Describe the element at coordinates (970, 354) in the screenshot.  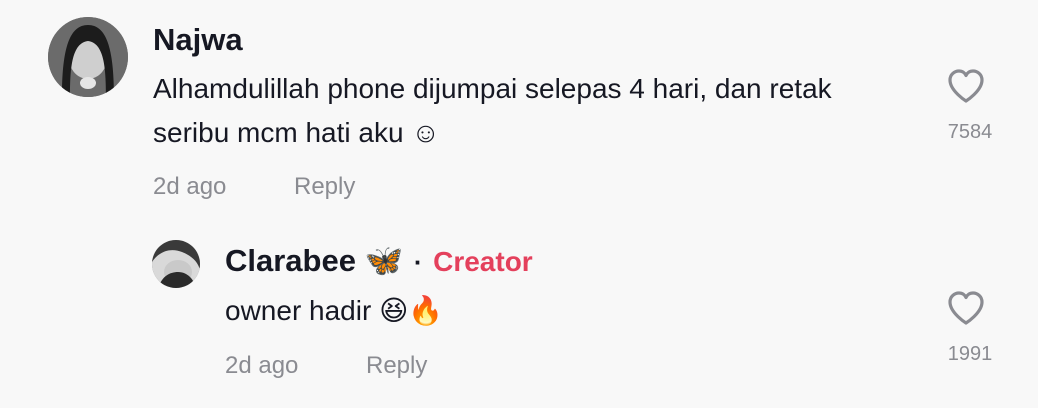
I see `like-count: 1991` at that location.